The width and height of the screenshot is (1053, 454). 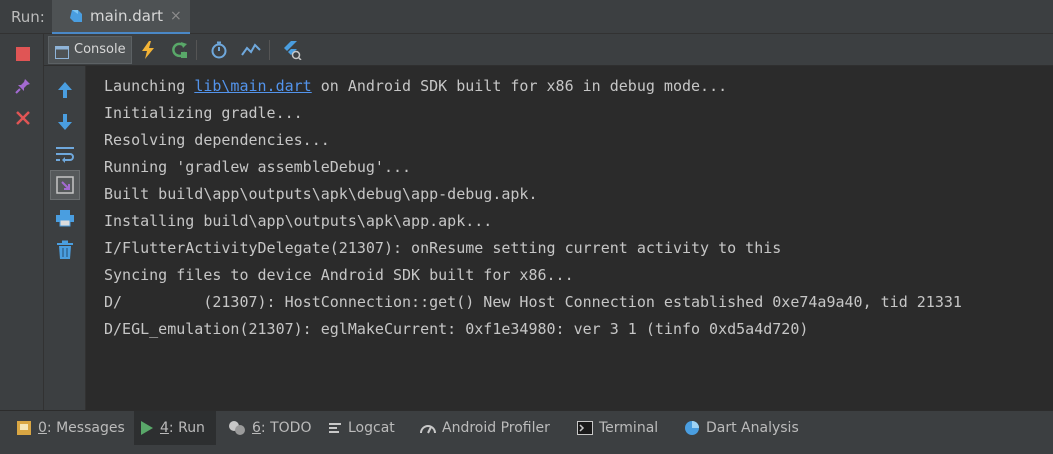 I want to click on tool-tab-run: 4: Run, so click(x=175, y=428).